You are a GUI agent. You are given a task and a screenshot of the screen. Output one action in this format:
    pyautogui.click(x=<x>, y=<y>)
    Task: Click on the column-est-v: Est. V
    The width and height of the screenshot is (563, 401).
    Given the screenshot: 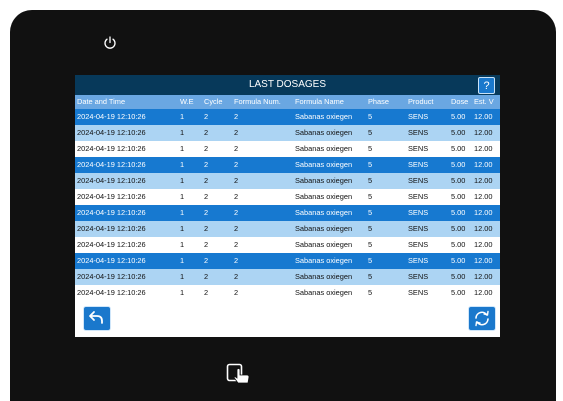 What is the action you would take?
    pyautogui.click(x=484, y=101)
    